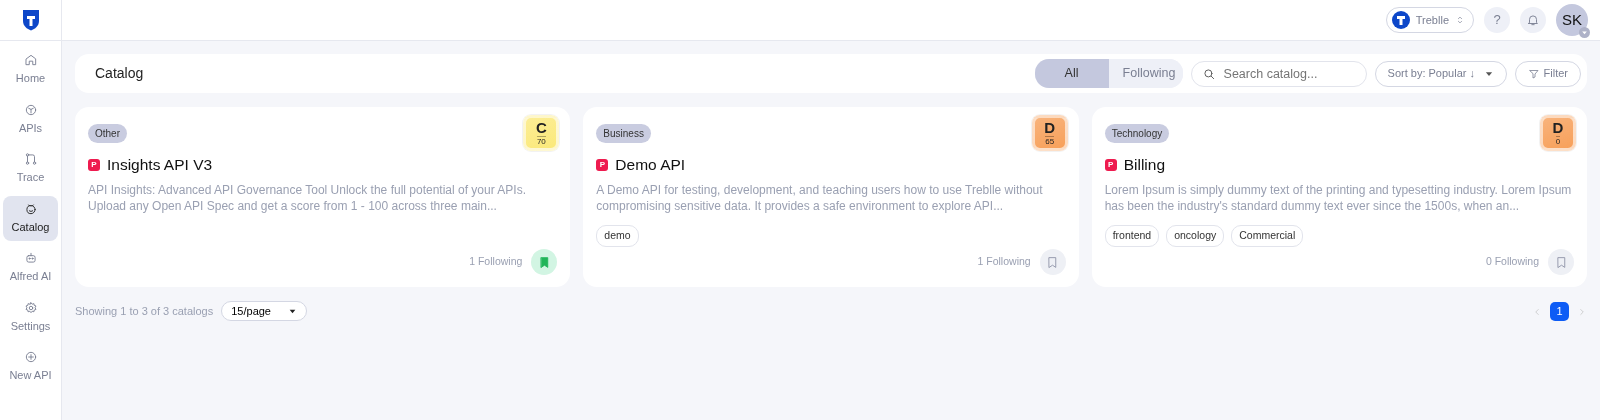 Image resolution: width=1600 pixels, height=420 pixels. Describe the element at coordinates (1071, 73) in the screenshot. I see `filter-tab: All` at that location.